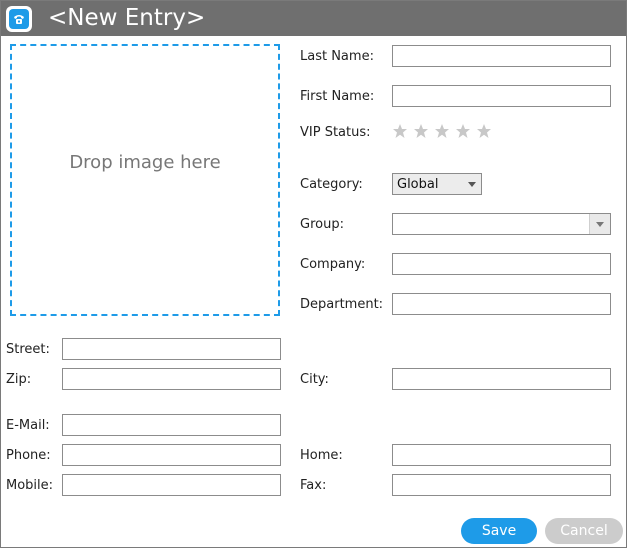 This screenshot has width=627, height=548. Describe the element at coordinates (501, 485) in the screenshot. I see `fax-input` at that location.